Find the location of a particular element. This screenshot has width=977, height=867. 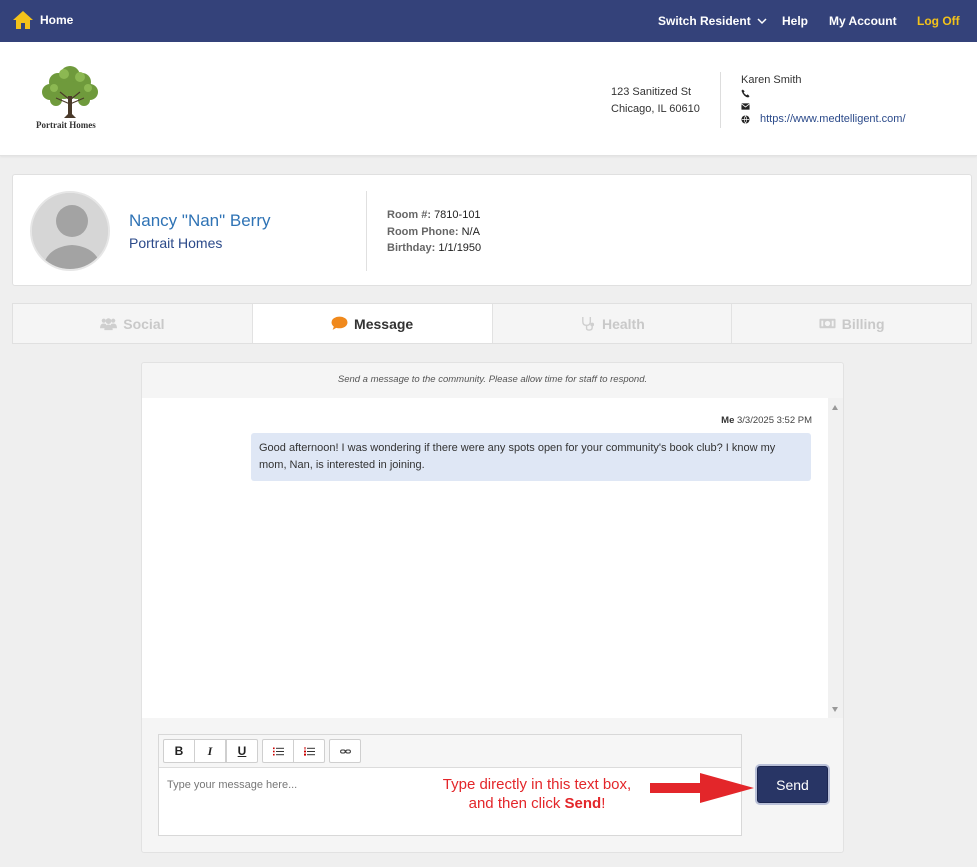

numbered-list-icon is located at coordinates (309, 751).